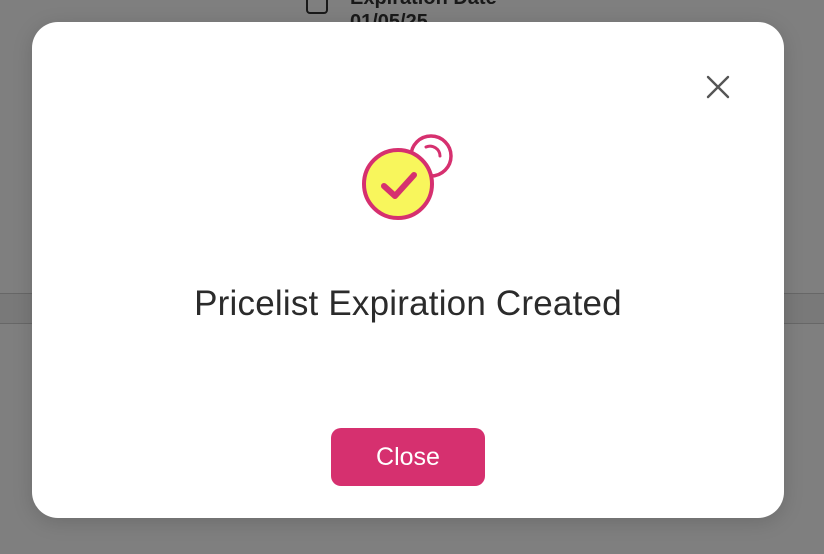 This screenshot has height=554, width=824. I want to click on close-icon, so click(718, 87).